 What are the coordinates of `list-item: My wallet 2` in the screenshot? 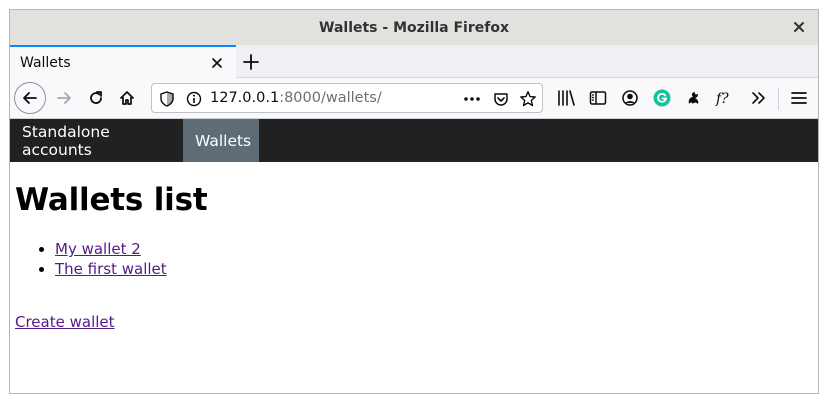 It's located at (111, 250).